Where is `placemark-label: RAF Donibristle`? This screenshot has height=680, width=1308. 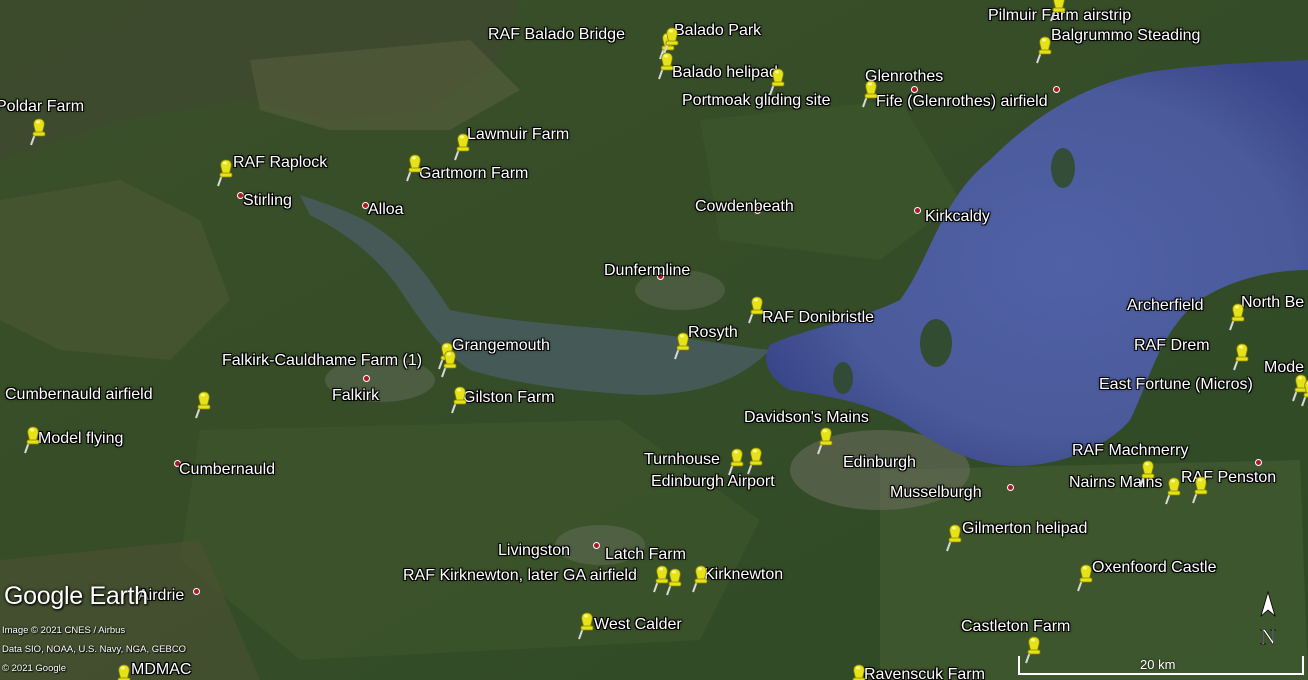 placemark-label: RAF Donibristle is located at coordinates (818, 318).